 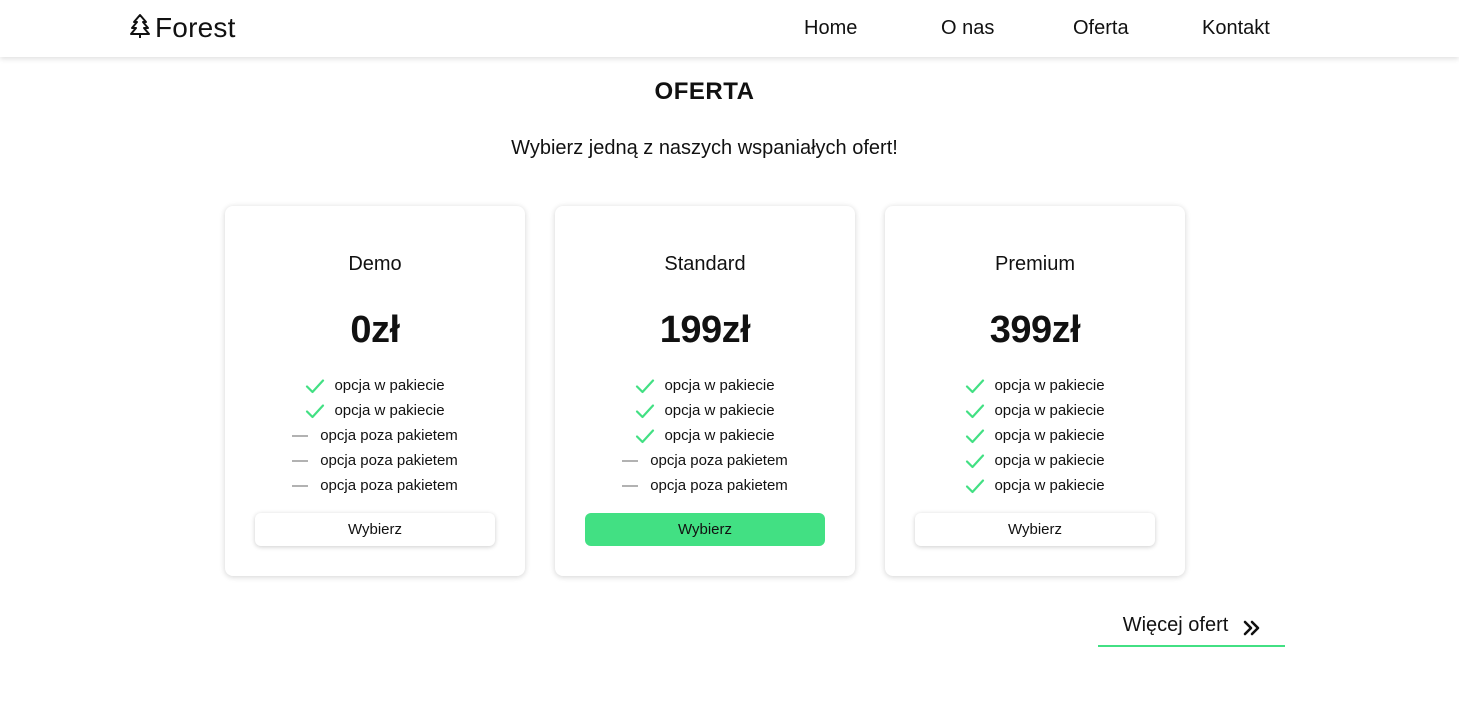 I want to click on nav-home: Home, so click(x=830, y=28).